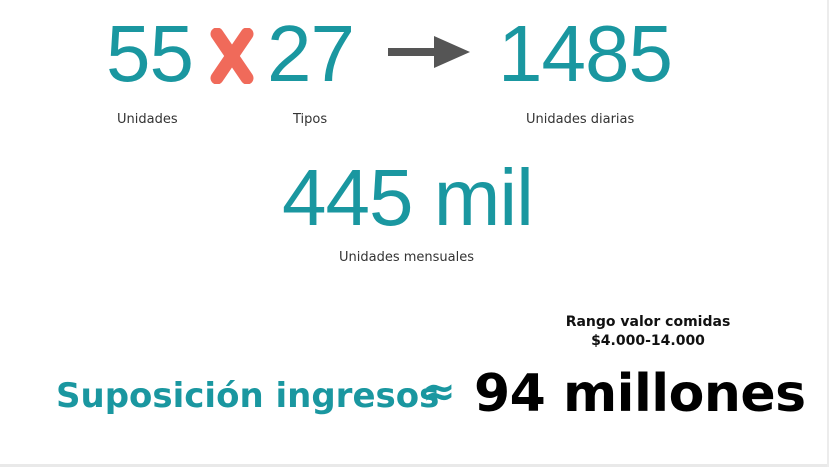  Describe the element at coordinates (408, 197) in the screenshot. I see `monthly-value: 445 mil` at that location.